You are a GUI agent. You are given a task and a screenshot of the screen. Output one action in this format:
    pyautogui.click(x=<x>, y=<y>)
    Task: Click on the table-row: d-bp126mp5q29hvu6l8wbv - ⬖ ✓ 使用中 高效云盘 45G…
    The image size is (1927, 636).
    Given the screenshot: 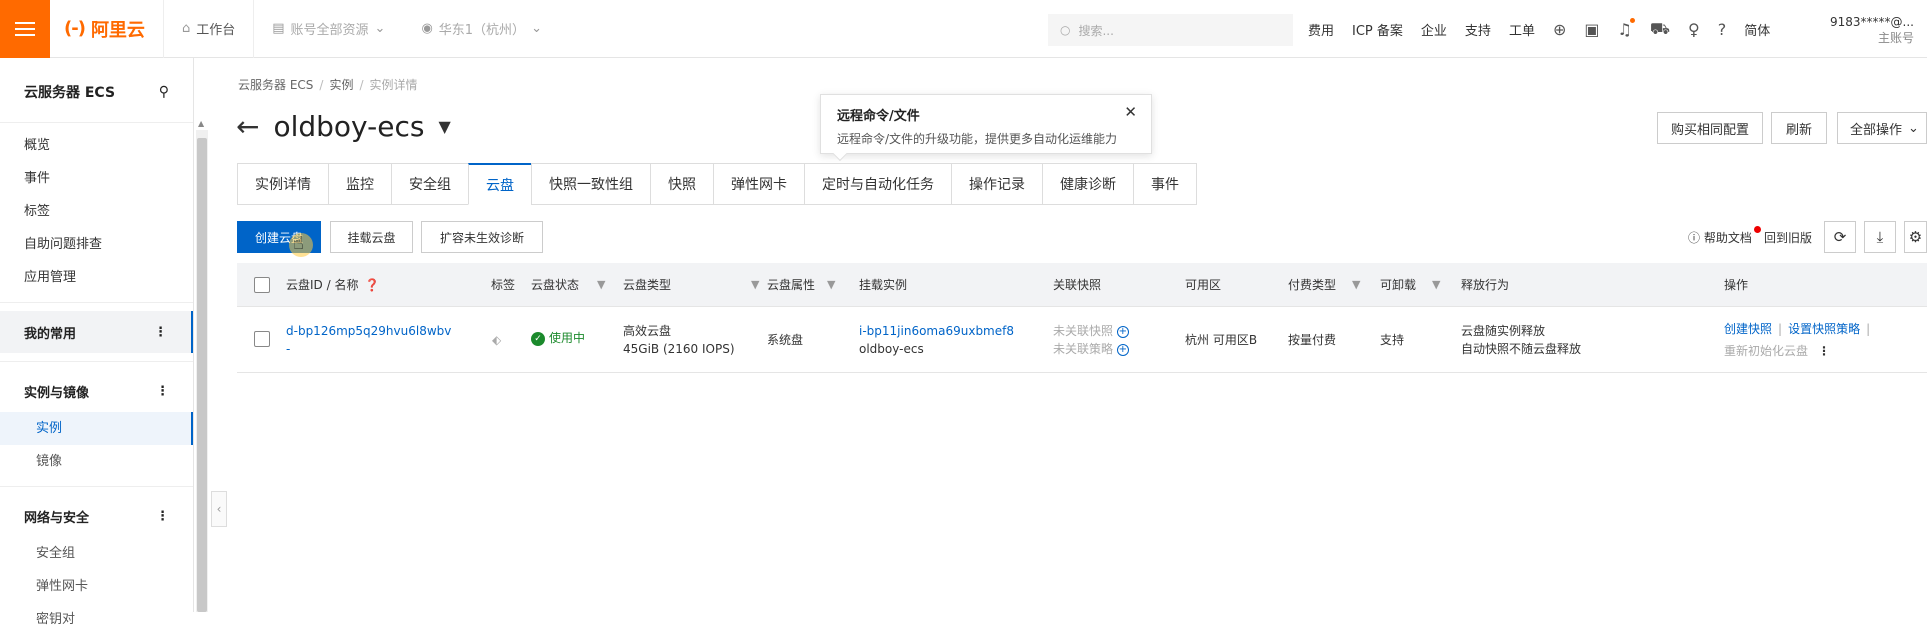 What is the action you would take?
    pyautogui.click(x=1082, y=340)
    